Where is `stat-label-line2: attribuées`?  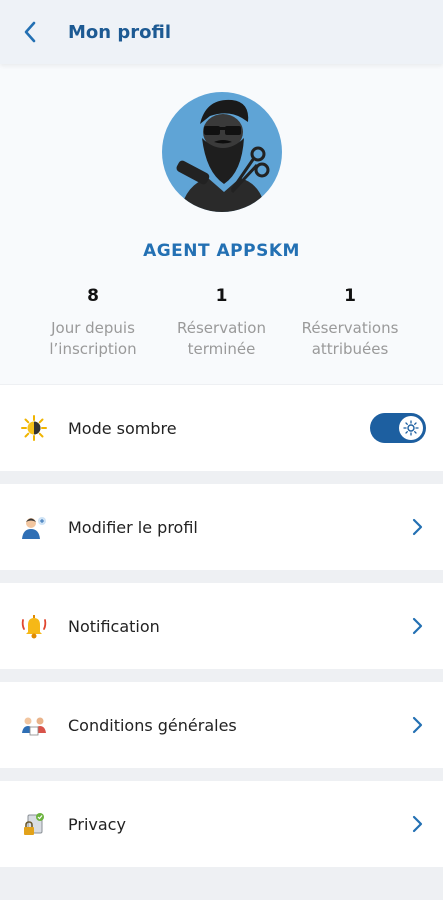 stat-label-line2: attribuées is located at coordinates (350, 349).